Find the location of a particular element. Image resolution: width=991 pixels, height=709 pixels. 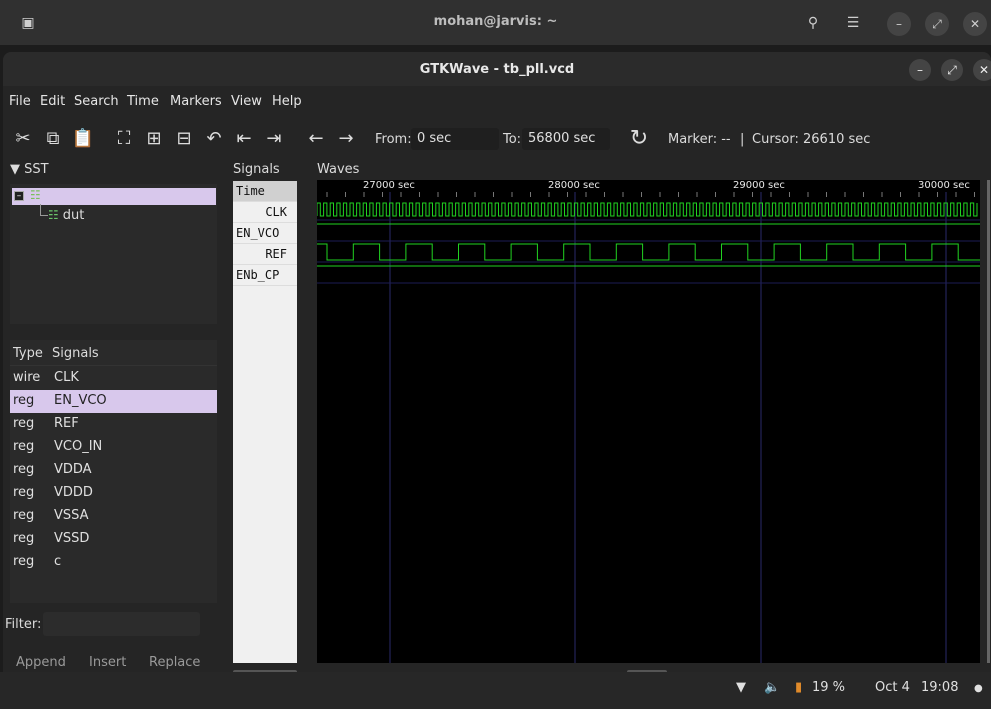

collapse-triangle-icon: ▼ is located at coordinates (15, 169).